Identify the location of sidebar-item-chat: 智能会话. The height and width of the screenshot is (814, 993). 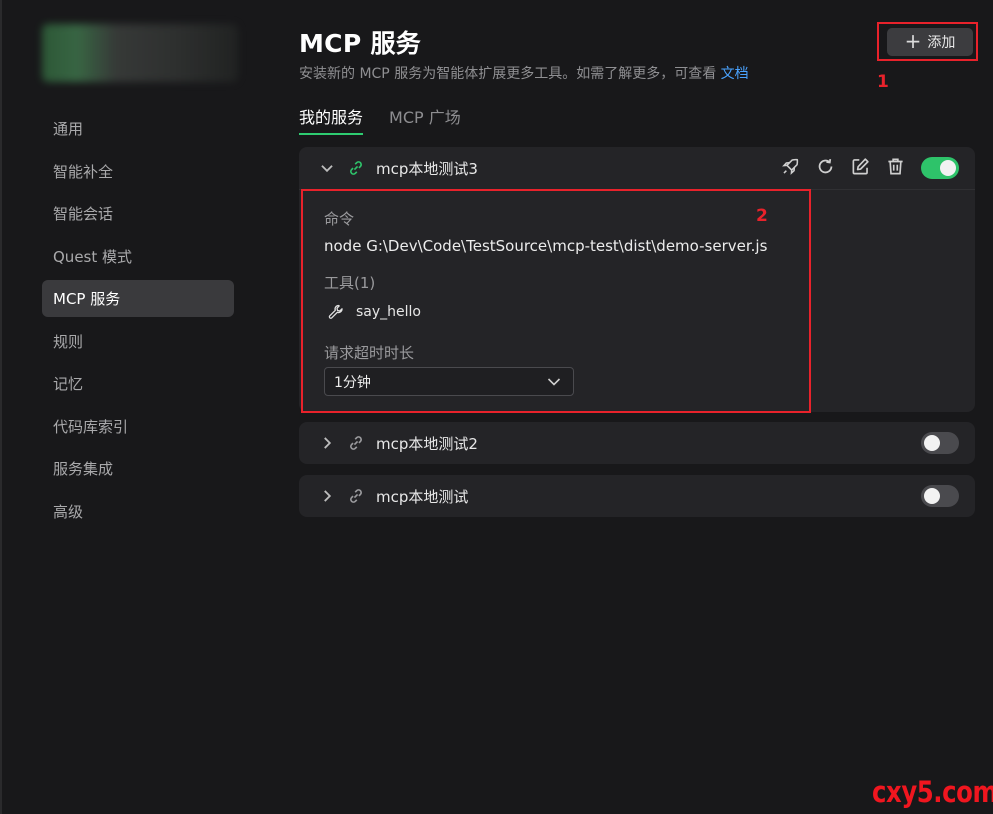
(138, 213).